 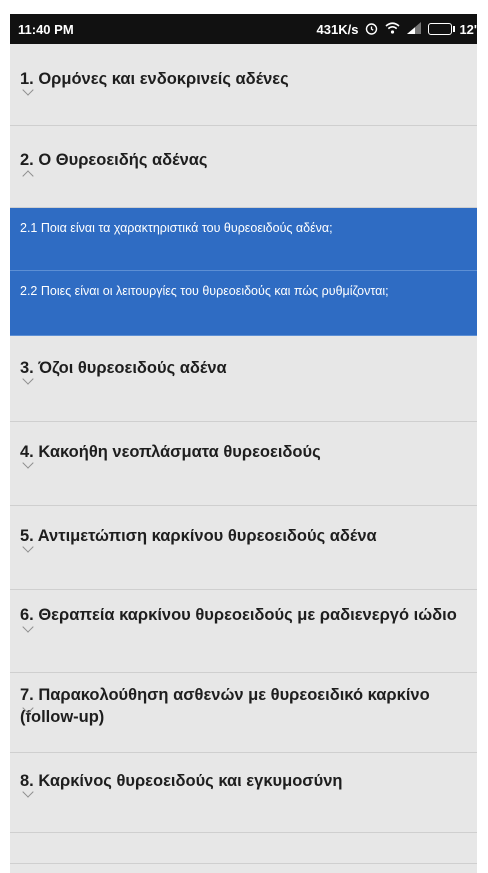 What do you see at coordinates (337, 29) in the screenshot?
I see `network-speed: 431K/s` at bounding box center [337, 29].